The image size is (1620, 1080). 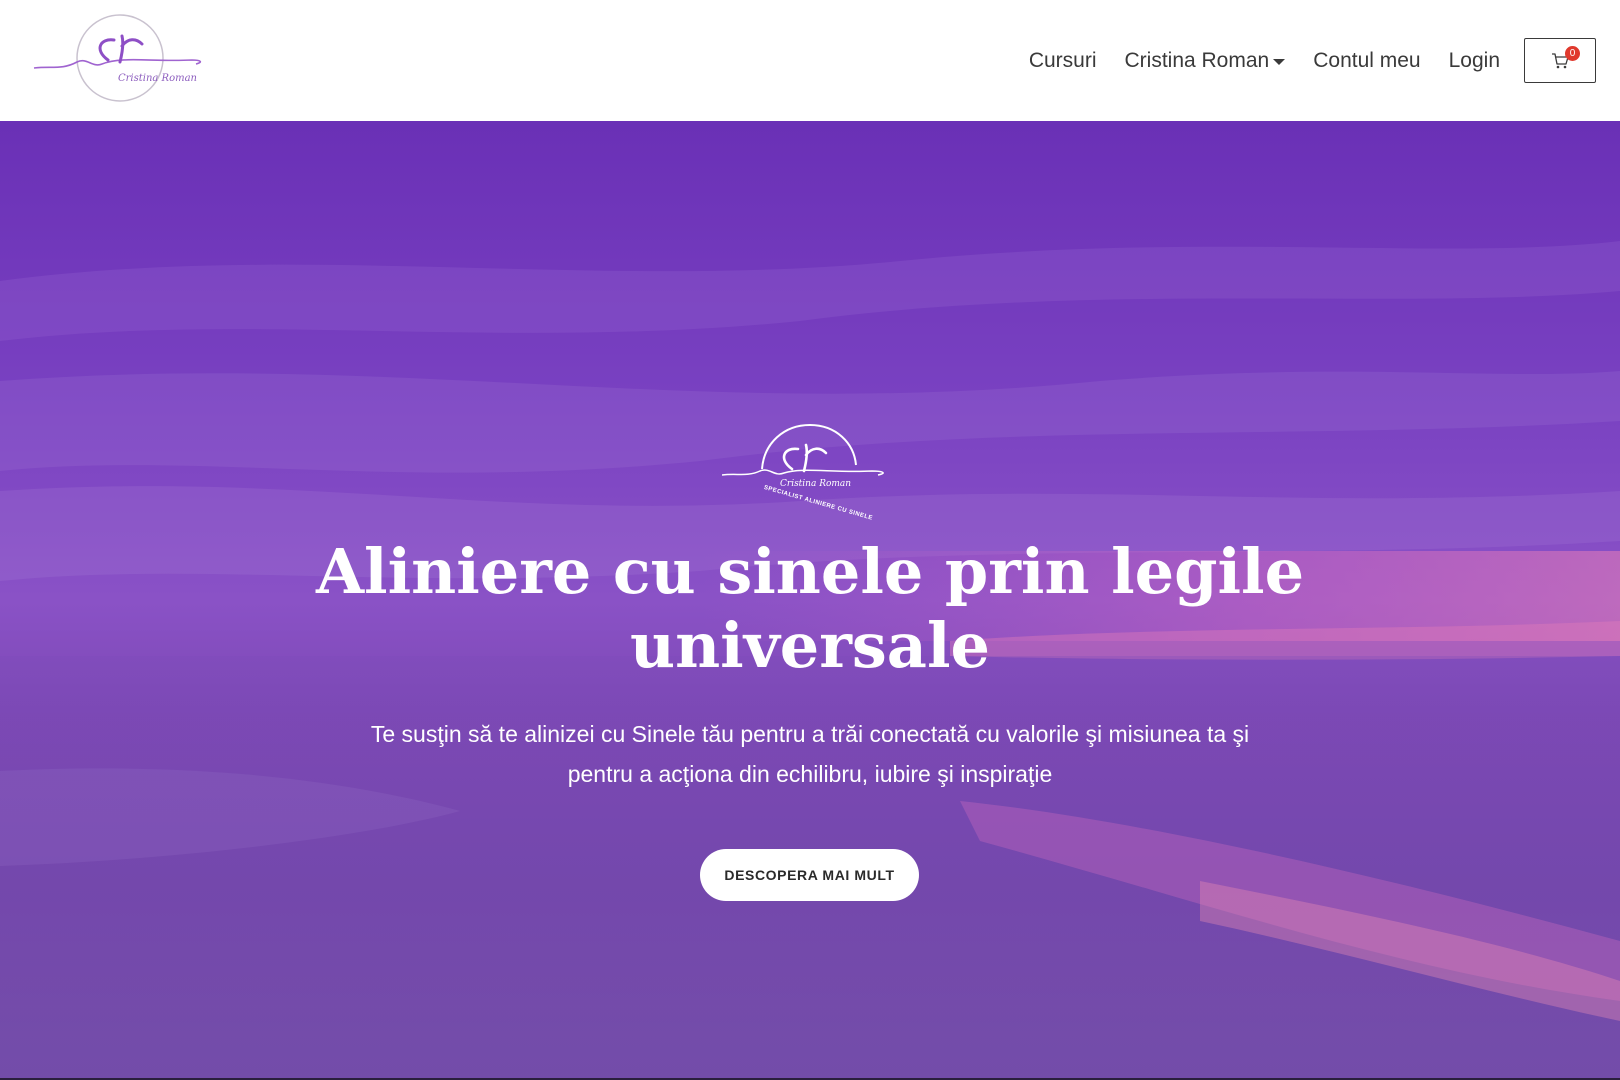 I want to click on nav-item-label: Cristina Roman, so click(x=1197, y=60).